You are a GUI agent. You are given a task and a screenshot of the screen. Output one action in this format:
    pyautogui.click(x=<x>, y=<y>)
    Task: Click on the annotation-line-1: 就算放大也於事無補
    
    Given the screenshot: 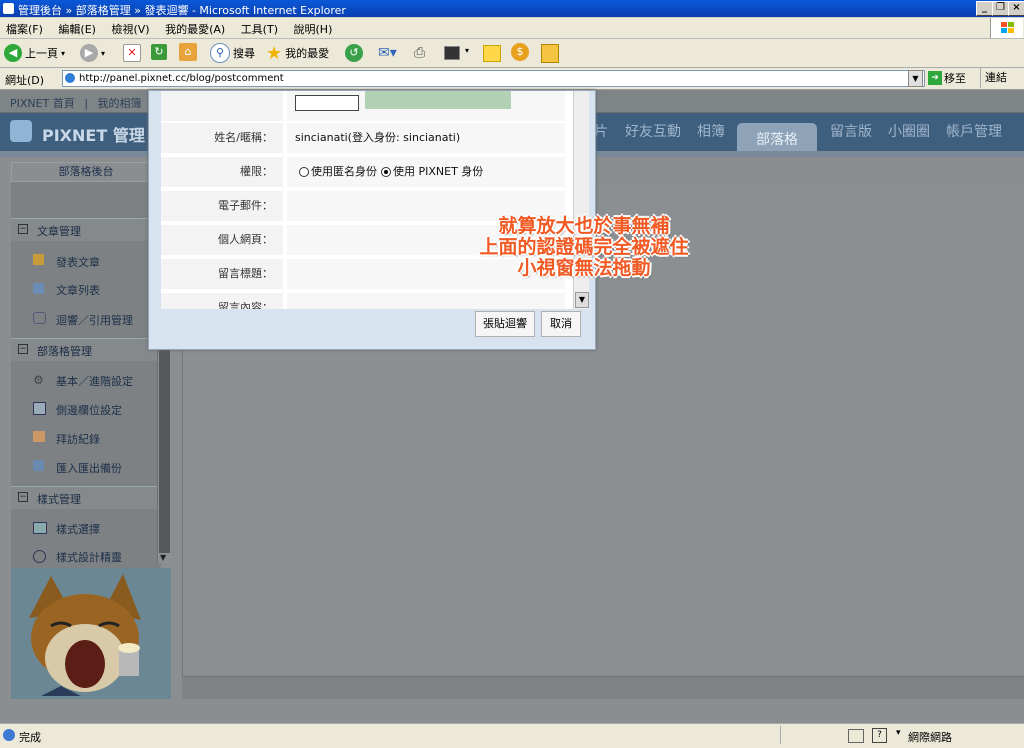 What is the action you would take?
    pyautogui.click(x=584, y=226)
    